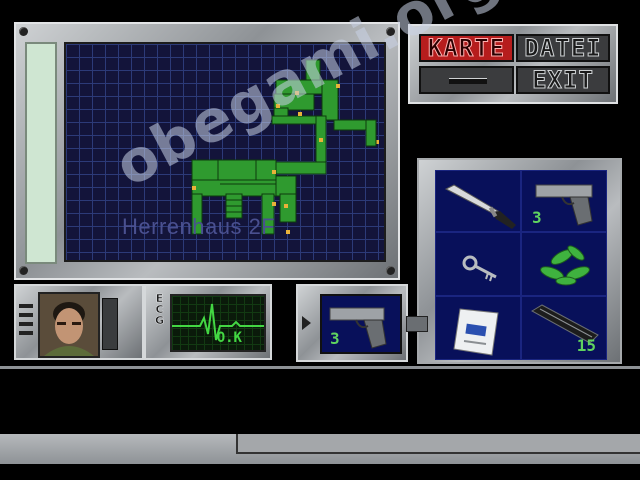 The height and width of the screenshot is (480, 640). I want to click on combat-knife-icon, so click(480, 206).